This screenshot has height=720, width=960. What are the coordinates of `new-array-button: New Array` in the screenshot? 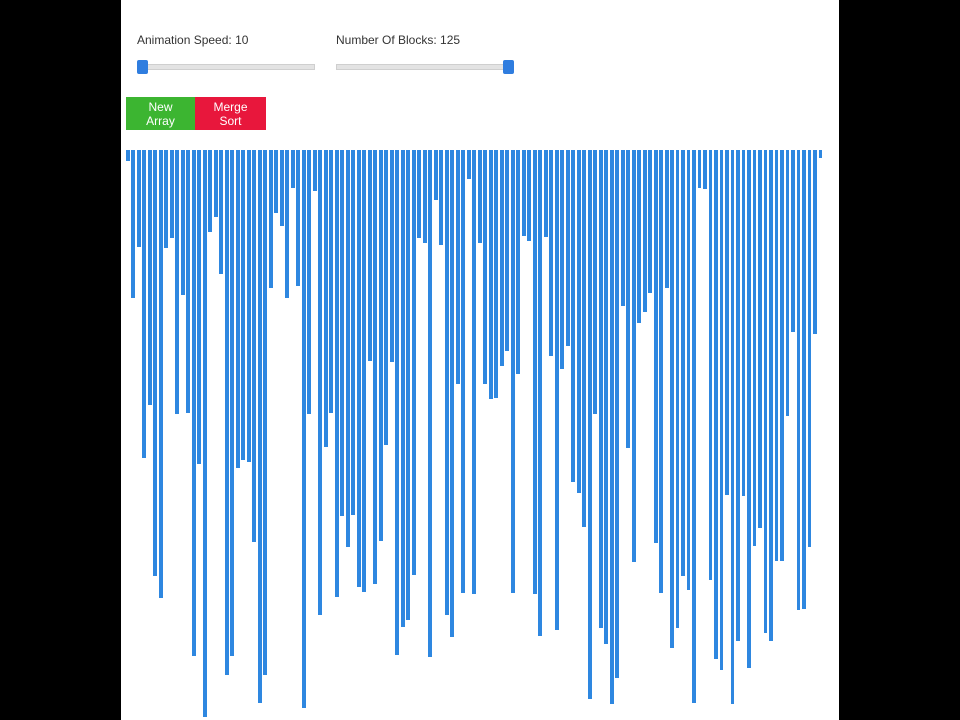 It's located at (160, 113).